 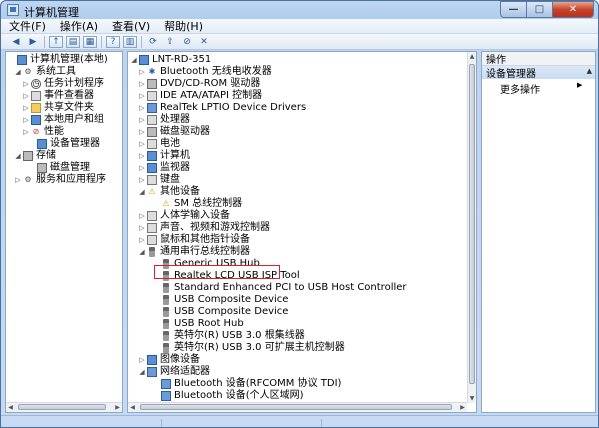 What do you see at coordinates (69, 107) in the screenshot?
I see `tree-item-label: 共享文件夹` at bounding box center [69, 107].